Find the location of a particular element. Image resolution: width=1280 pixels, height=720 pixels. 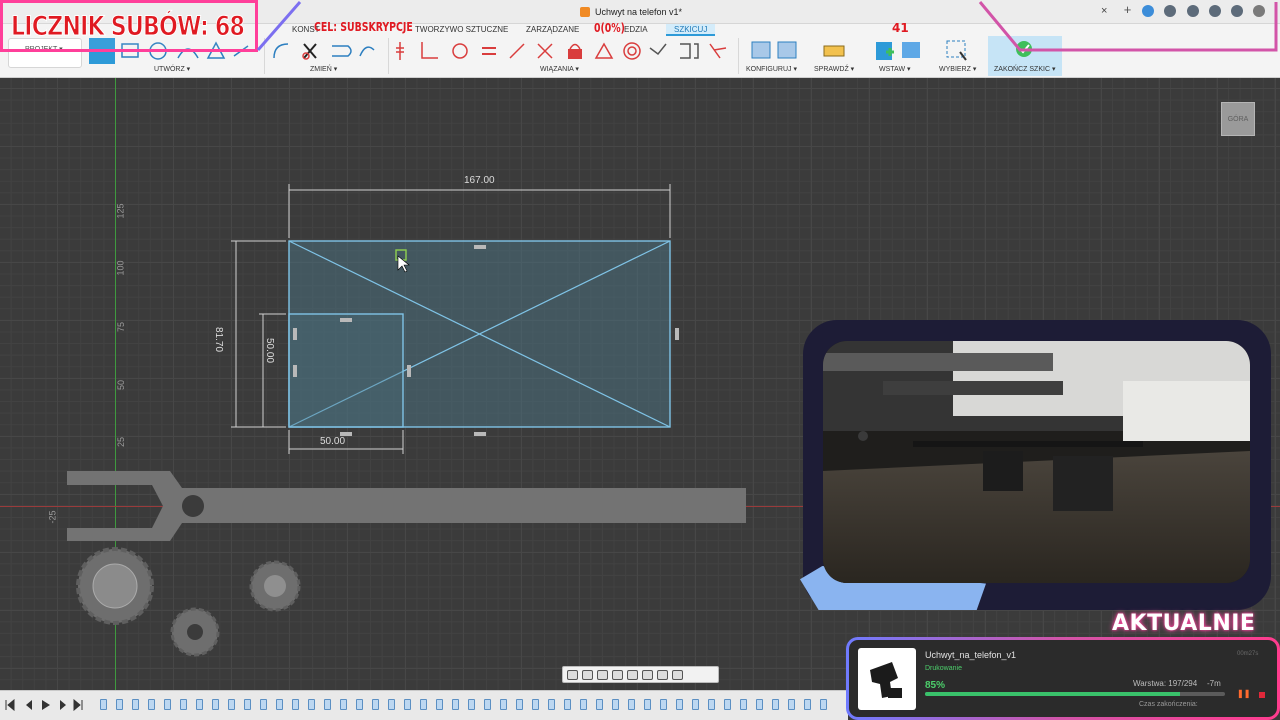

look-at-icon is located at coordinates (587, 674).